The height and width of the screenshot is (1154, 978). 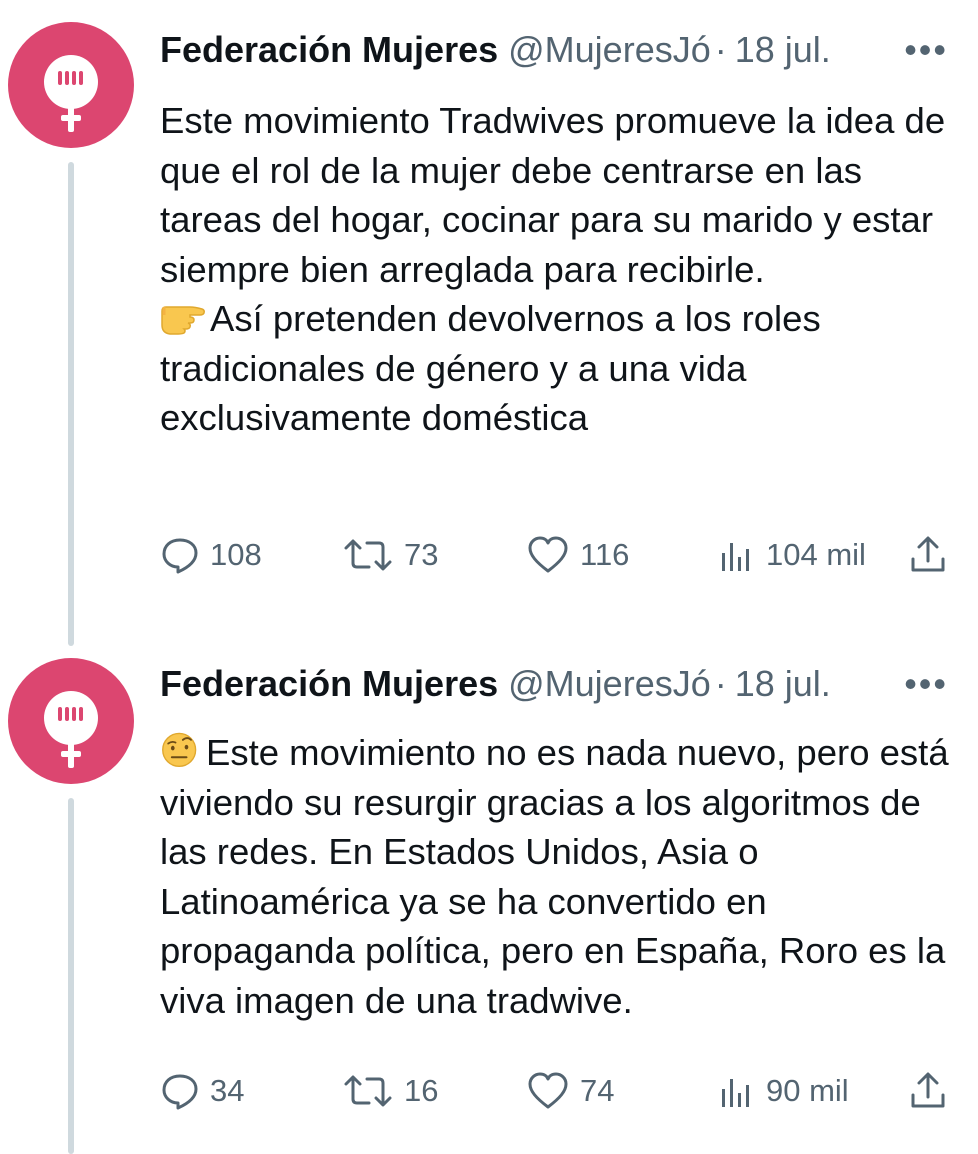 What do you see at coordinates (577, 555) in the screenshot?
I see `like-button: 116` at bounding box center [577, 555].